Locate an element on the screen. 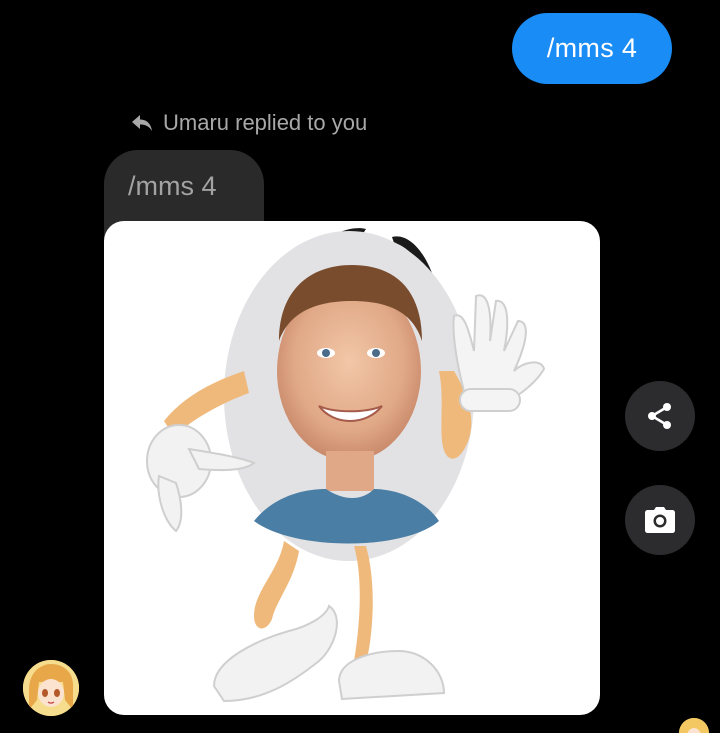 Image resolution: width=720 pixels, height=733 pixels. sent-message-bubble: /mms 4 is located at coordinates (592, 48).